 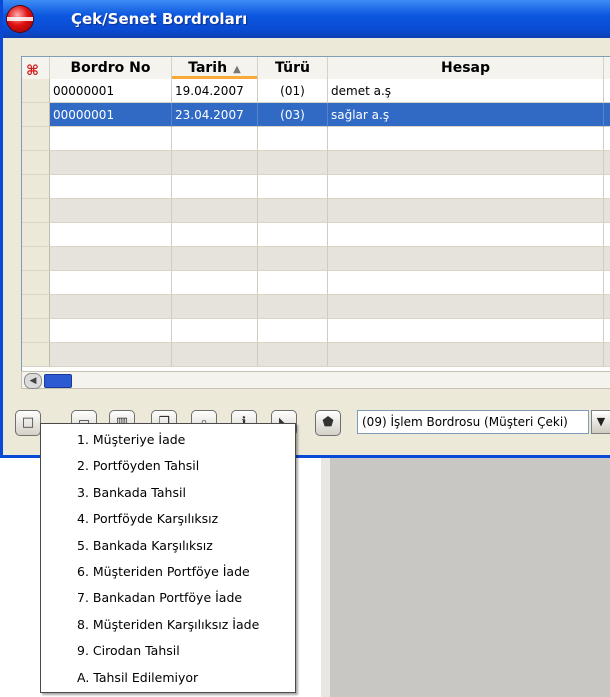 What do you see at coordinates (215, 115) in the screenshot?
I see `cell-tarih: 23.04.2007` at bounding box center [215, 115].